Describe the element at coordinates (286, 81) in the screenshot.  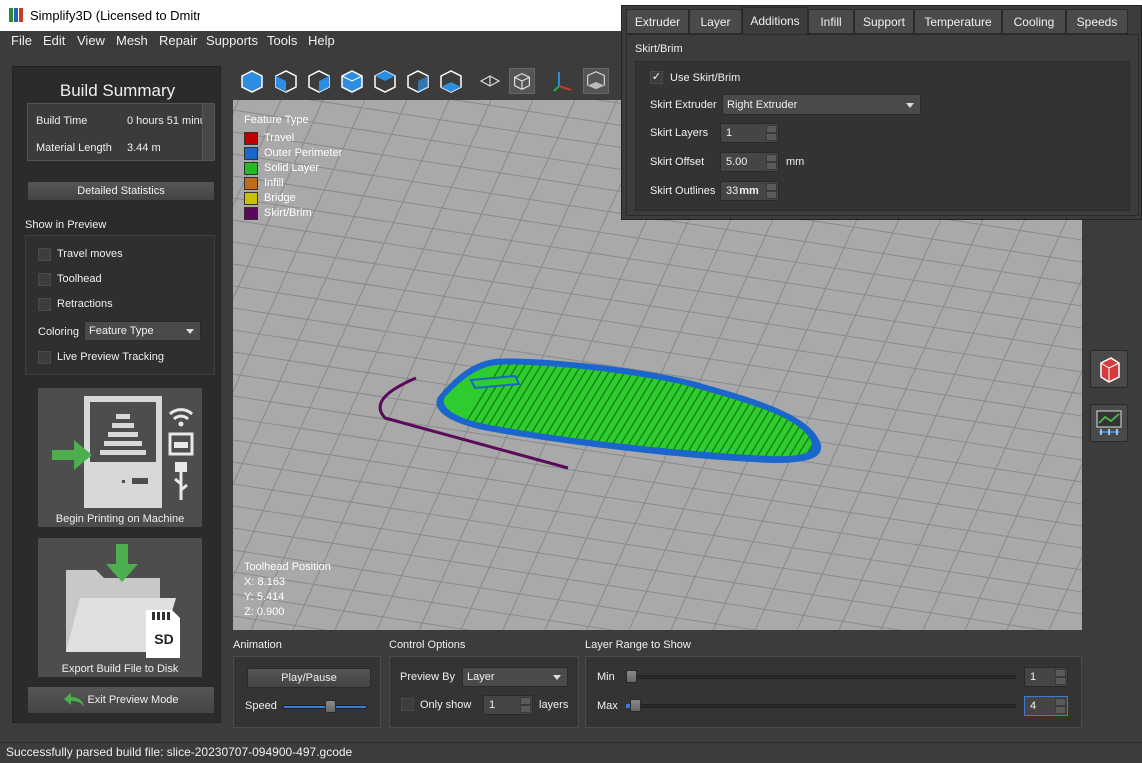
I see `view-front-cube-icon` at that location.